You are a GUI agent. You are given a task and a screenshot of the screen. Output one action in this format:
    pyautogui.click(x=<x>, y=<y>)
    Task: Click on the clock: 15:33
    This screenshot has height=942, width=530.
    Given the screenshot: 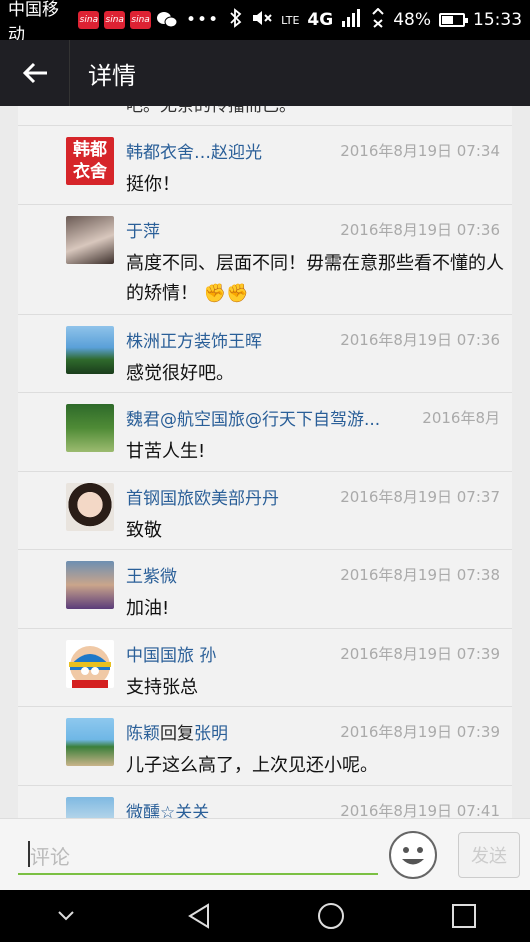 What is the action you would take?
    pyautogui.click(x=498, y=20)
    